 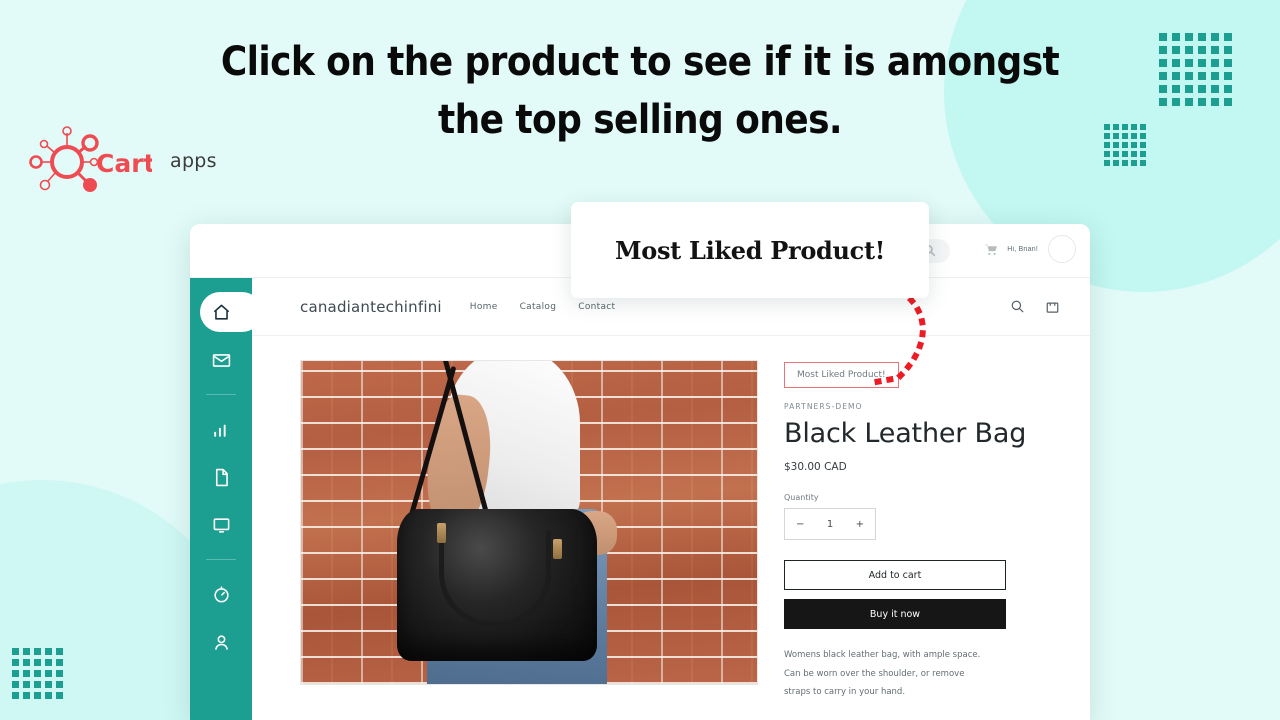 I want to click on shopping-bag-icon, so click(x=1052, y=306).